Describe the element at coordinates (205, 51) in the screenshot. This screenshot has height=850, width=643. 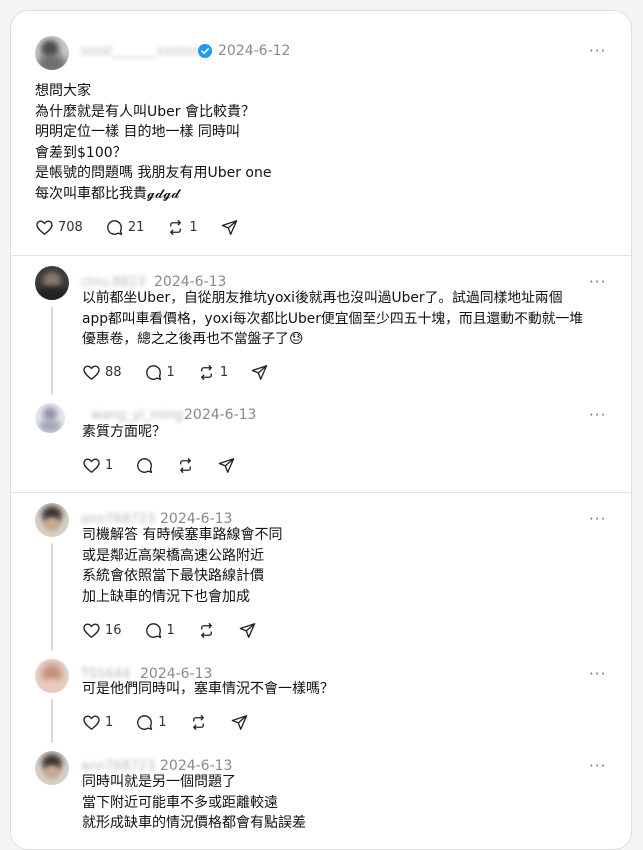
I see `verified-badge-icon` at that location.